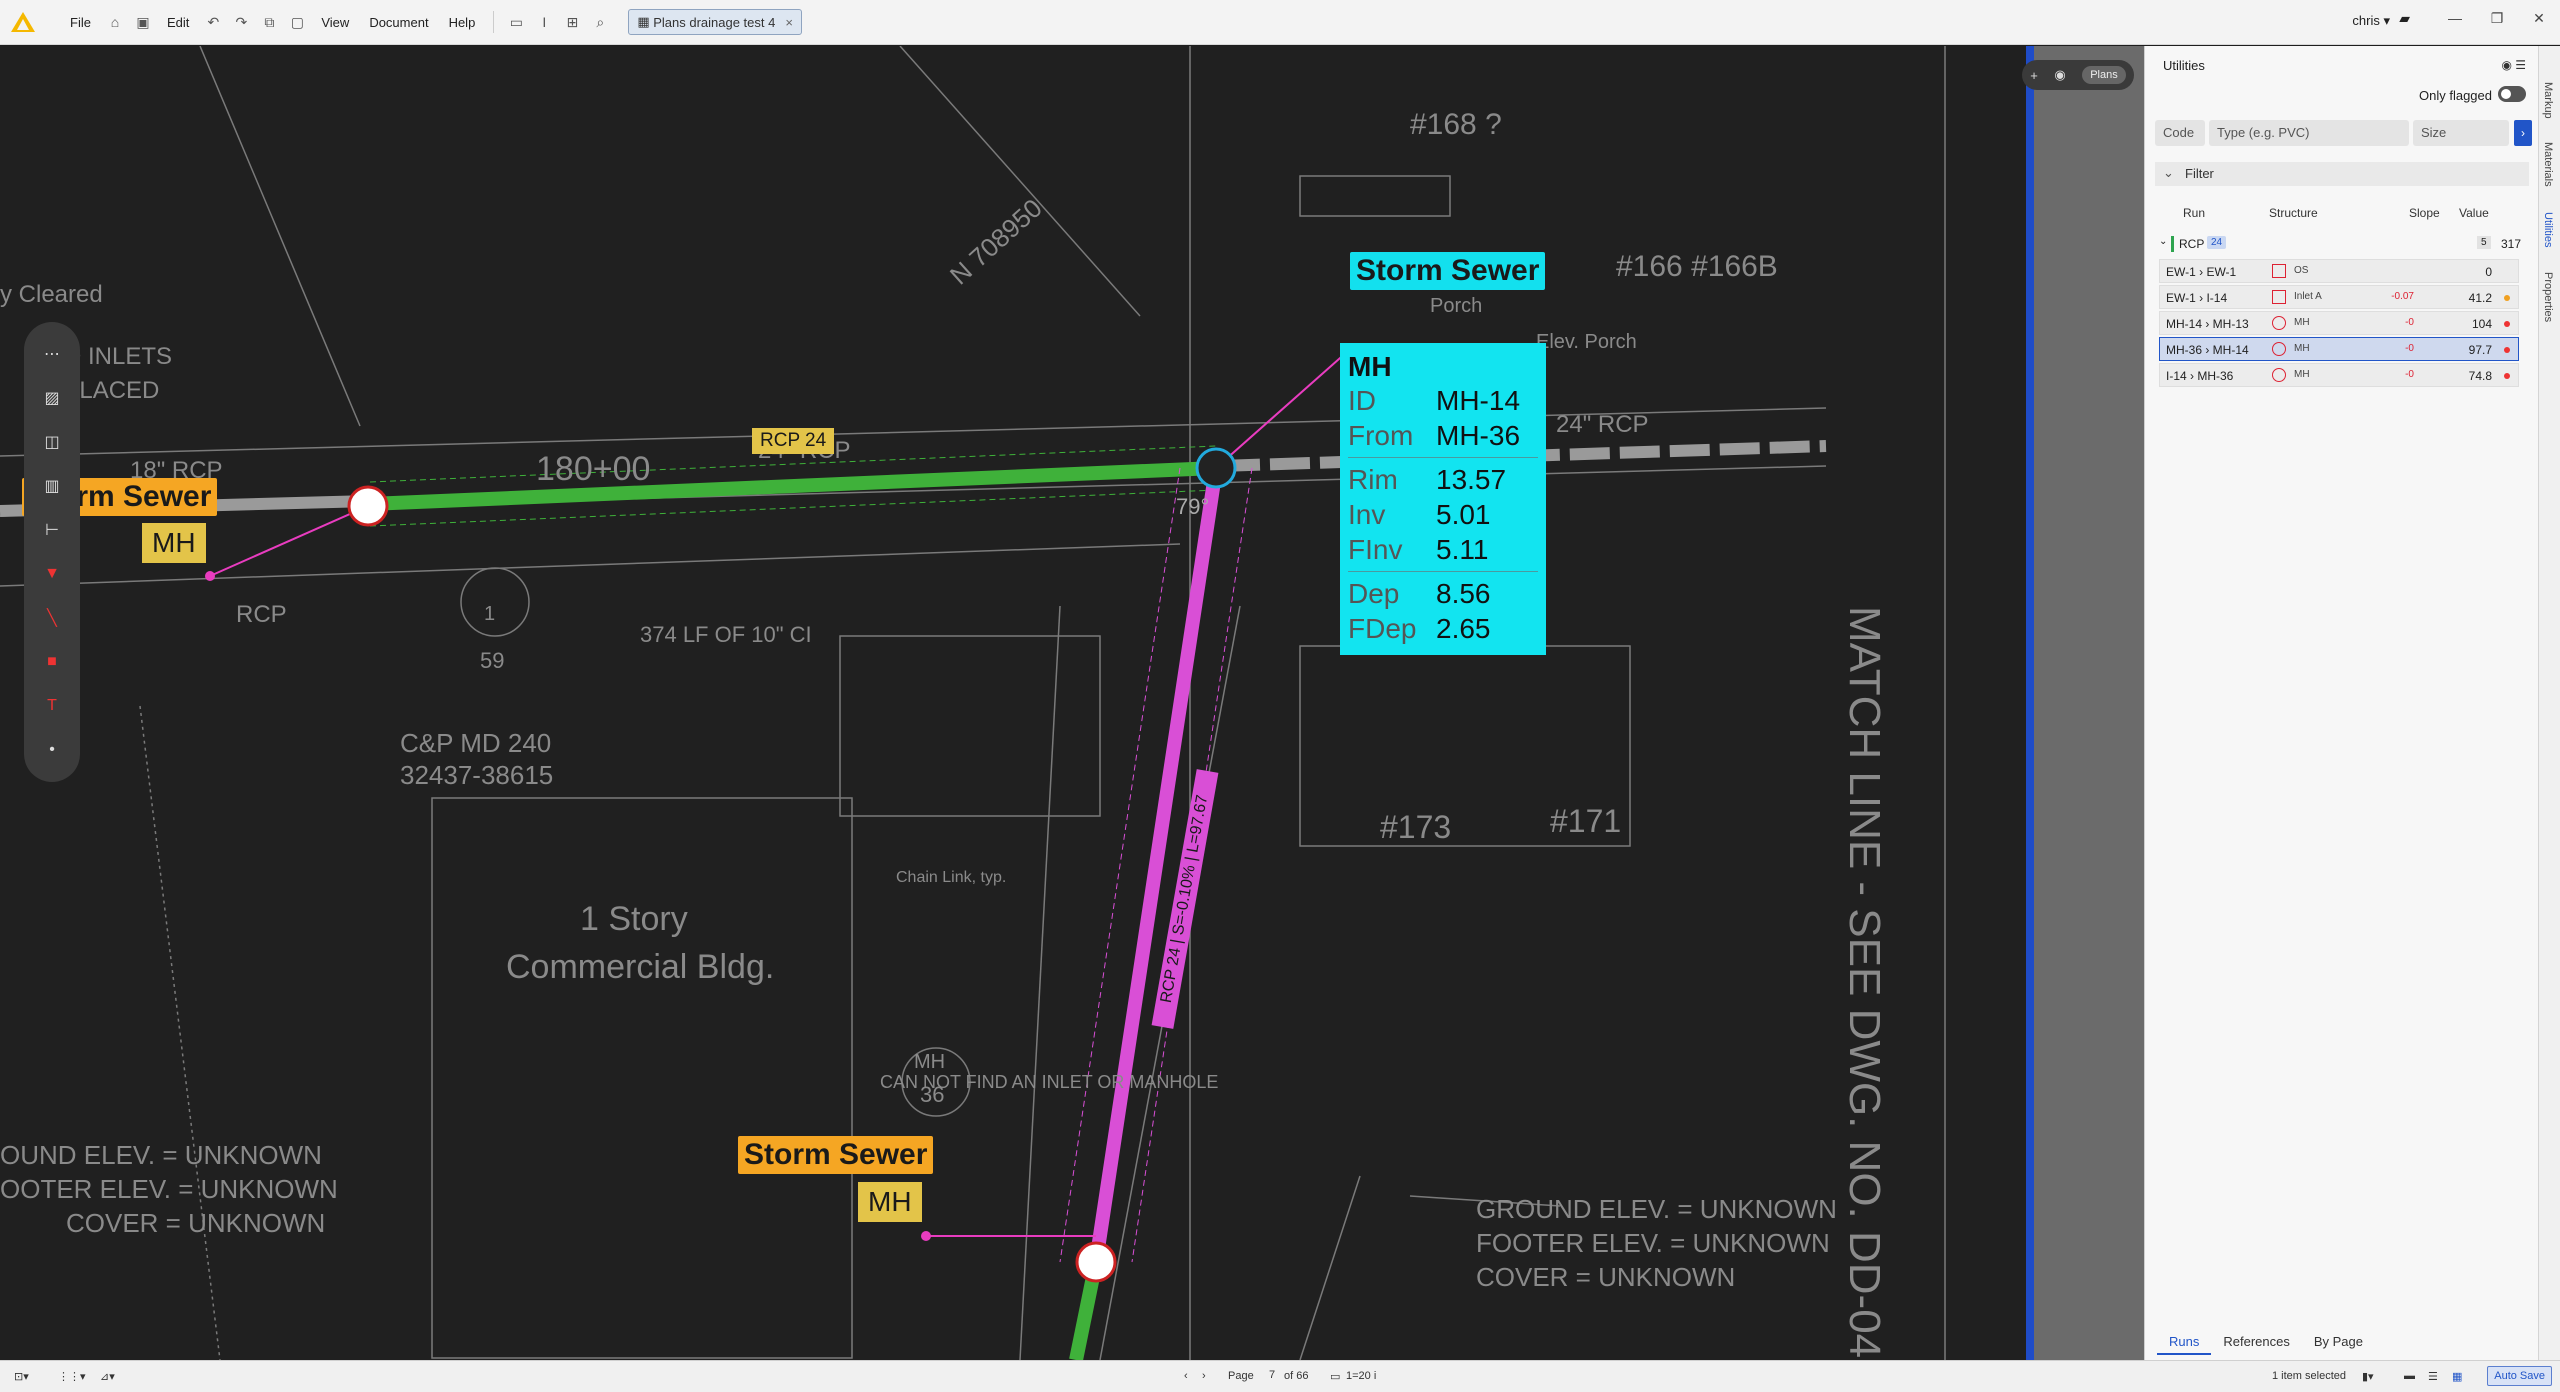 This screenshot has width=2560, height=1392. What do you see at coordinates (2461, 133) in the screenshot?
I see `size-field: Size` at bounding box center [2461, 133].